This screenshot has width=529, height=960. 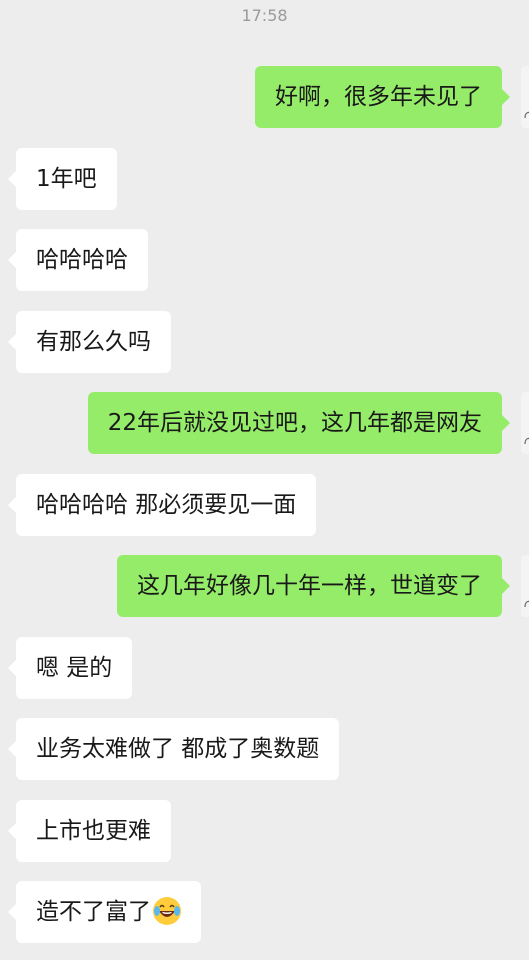 I want to click on message-text: 上市也更难, so click(x=93, y=831).